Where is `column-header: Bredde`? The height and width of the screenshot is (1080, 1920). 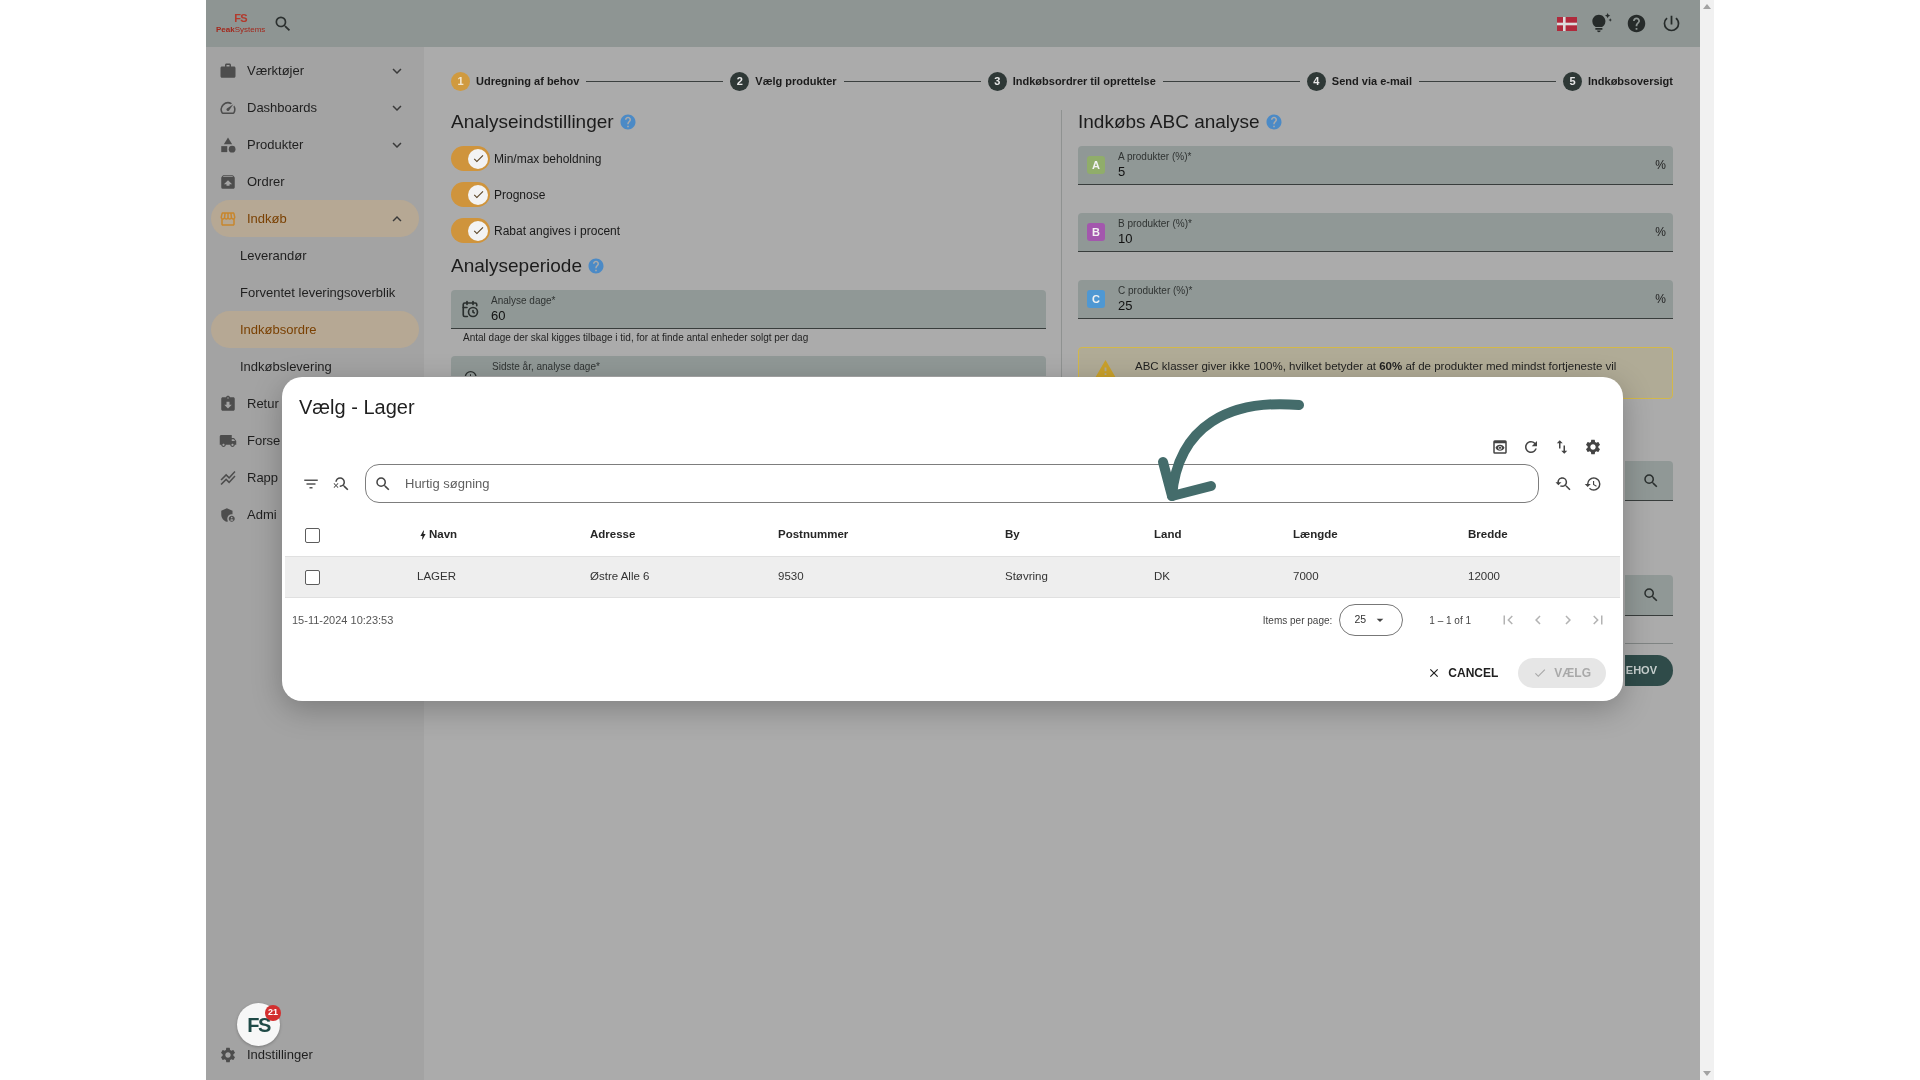 column-header: Bredde is located at coordinates (1488, 535).